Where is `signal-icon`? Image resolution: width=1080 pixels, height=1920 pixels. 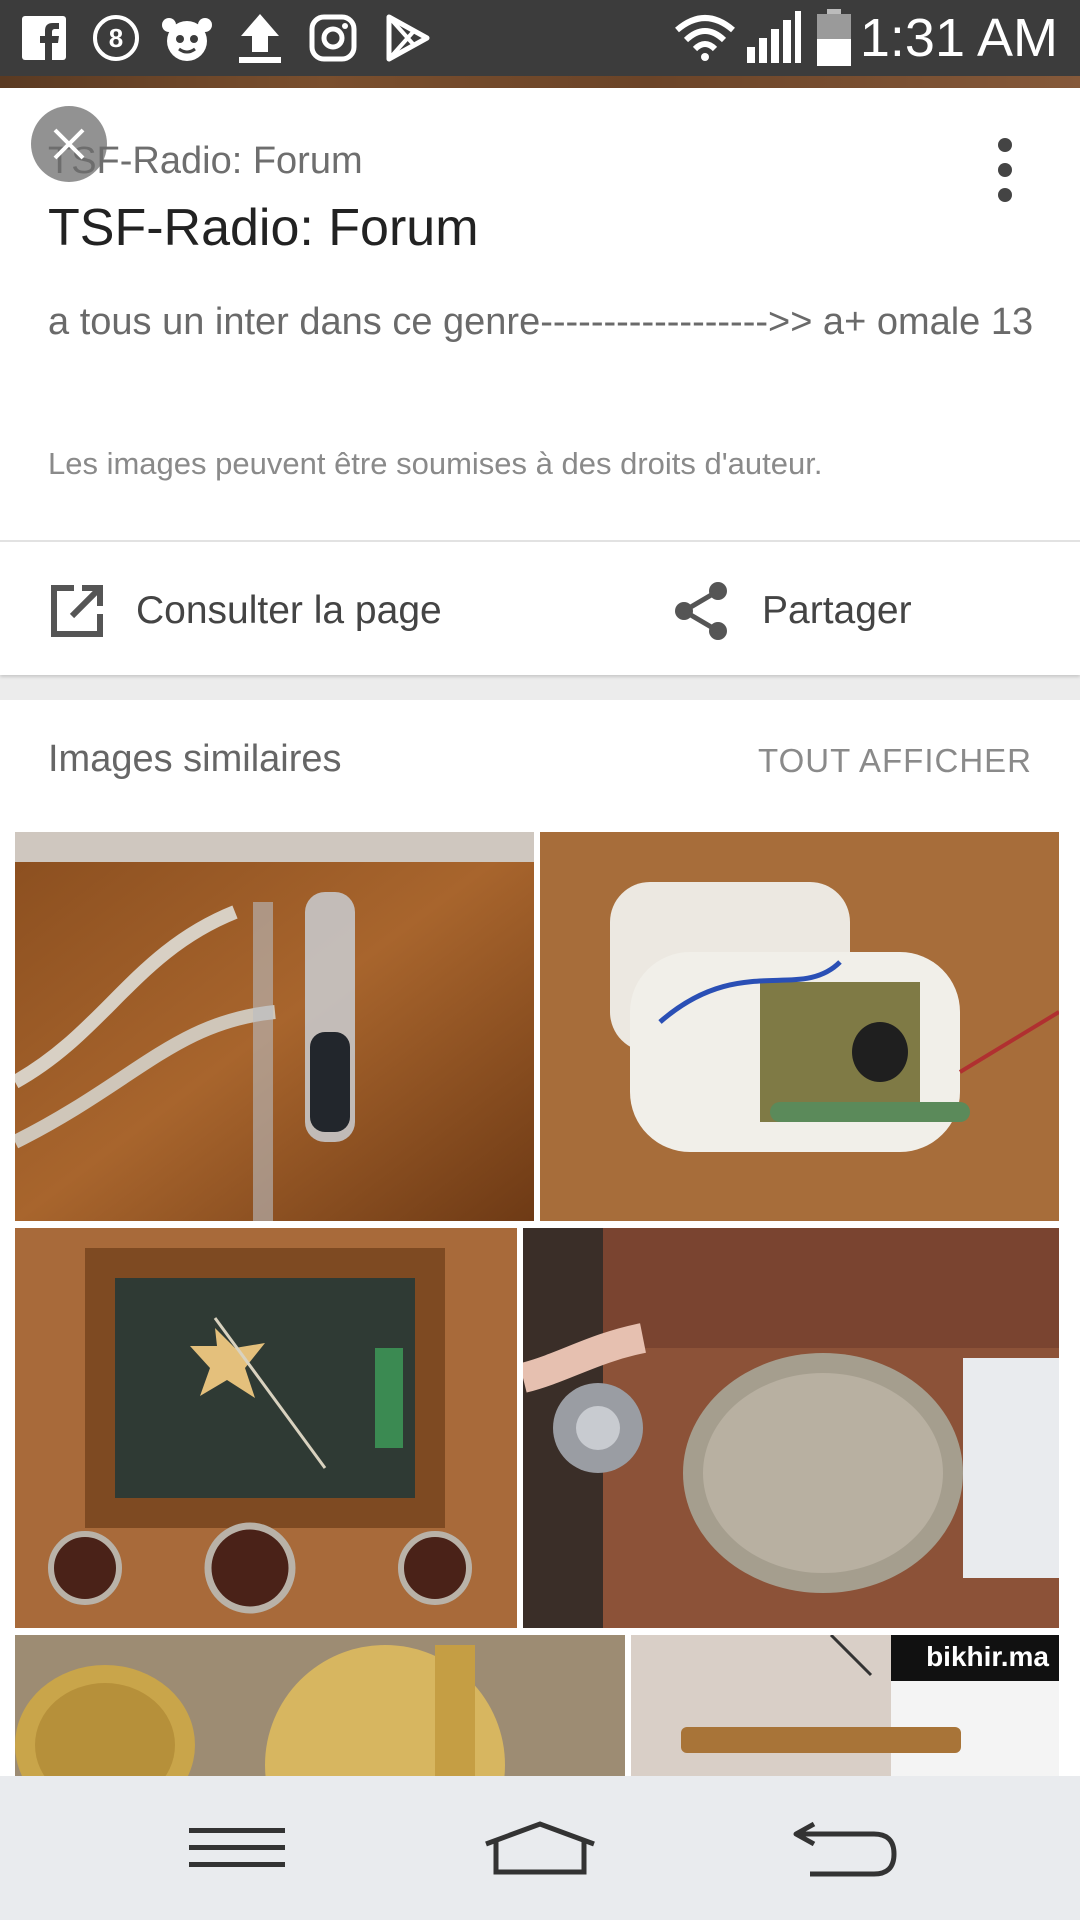 signal-icon is located at coordinates (773, 38).